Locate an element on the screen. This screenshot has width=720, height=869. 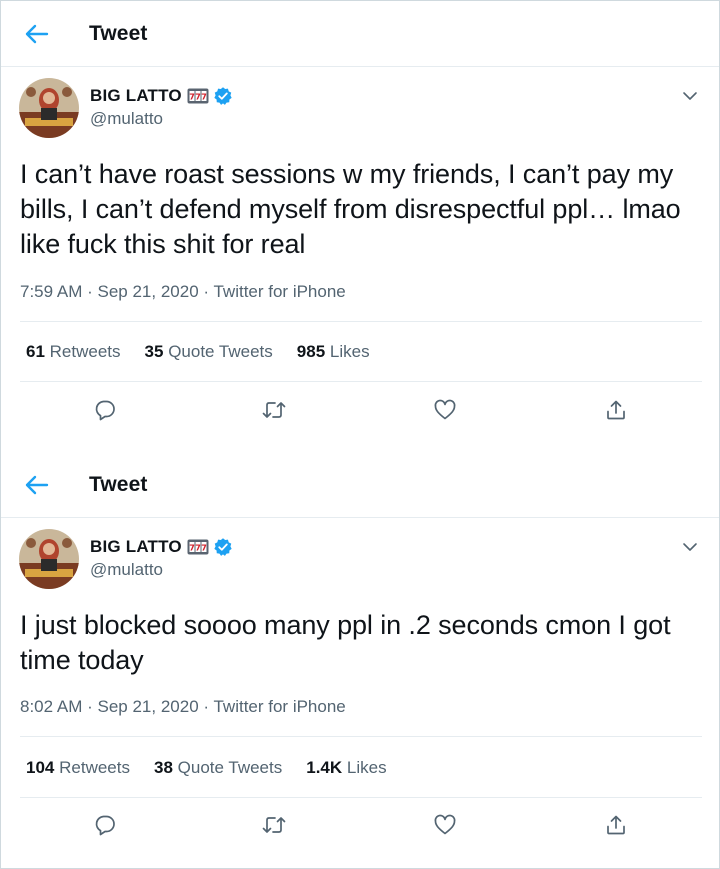
tweet-stats: 104 Retweets 38 Quote Tweets 1.4K Likes is located at coordinates (218, 768).